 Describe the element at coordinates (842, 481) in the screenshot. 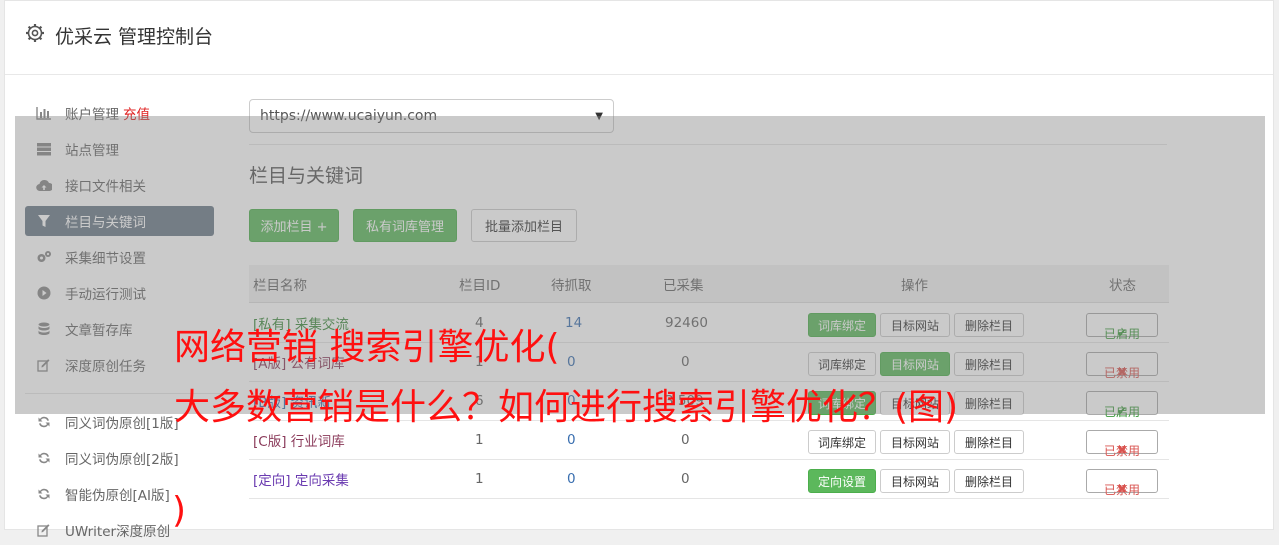

I see `directed-settings-button: 定向设置` at that location.